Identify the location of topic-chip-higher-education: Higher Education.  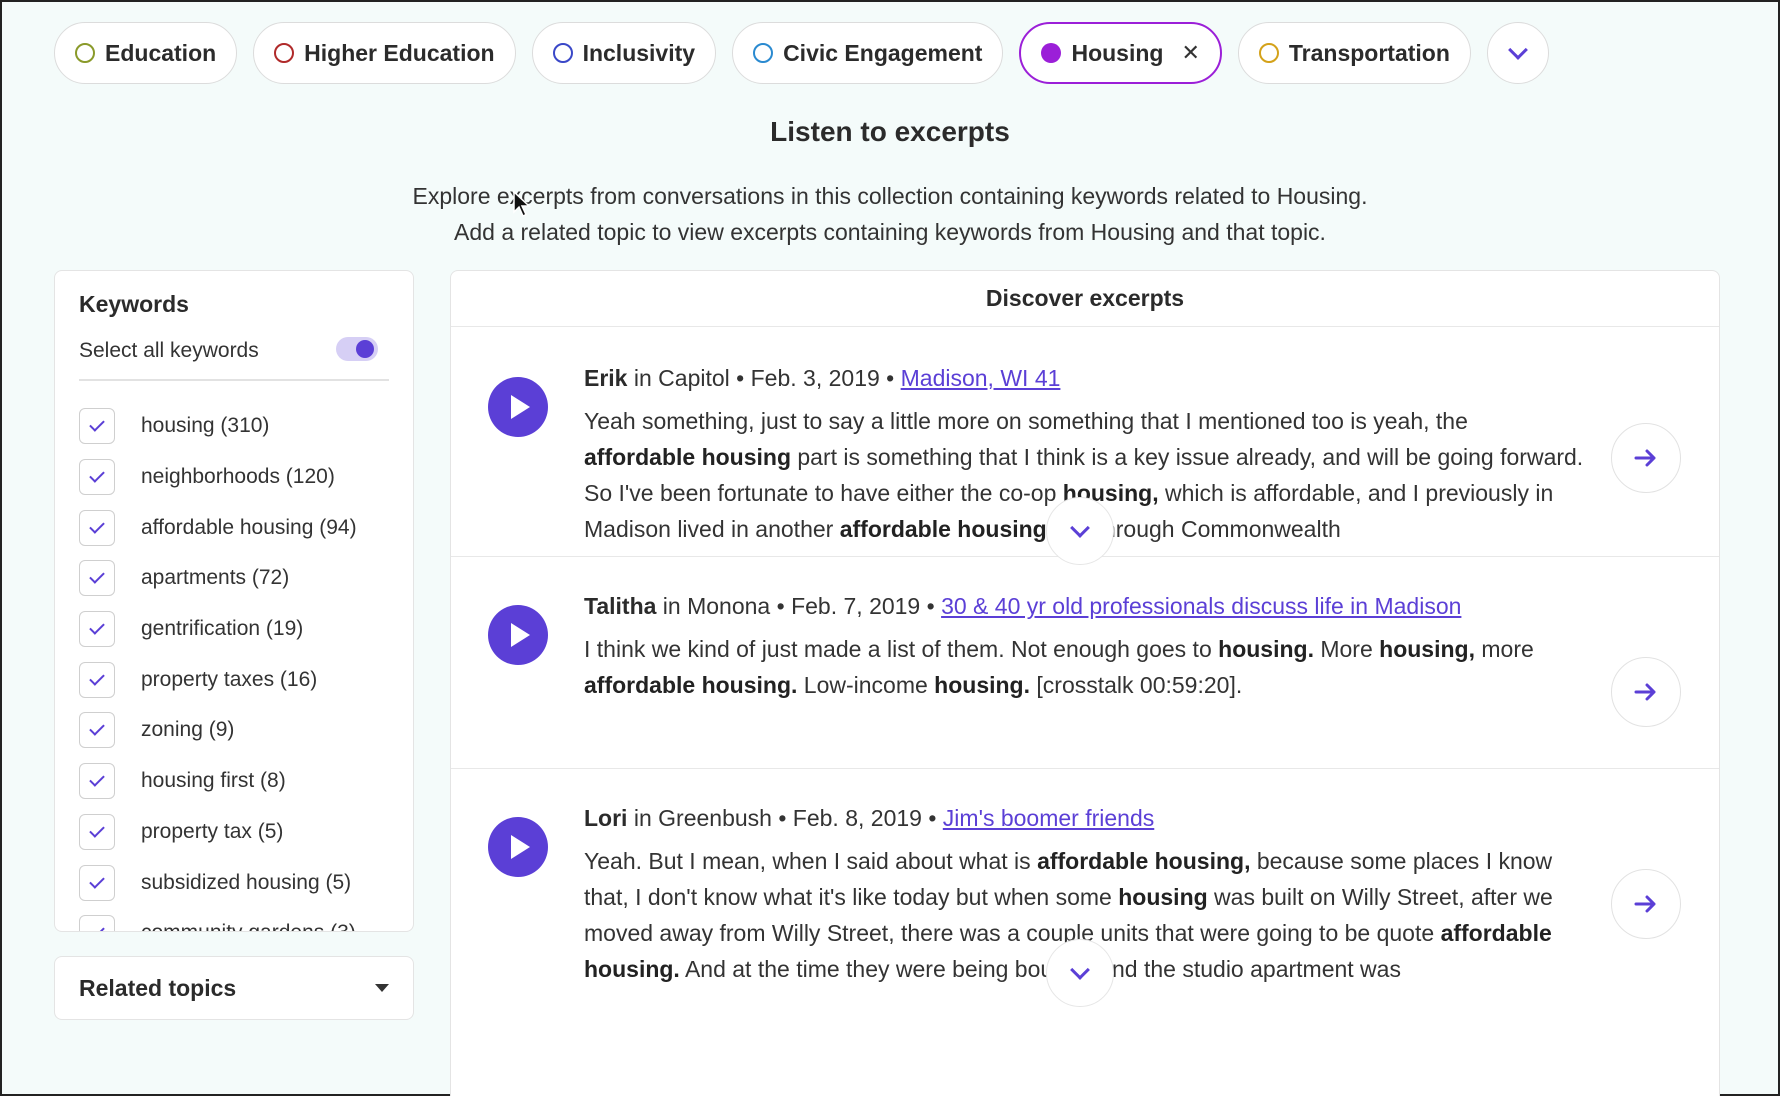
(384, 53).